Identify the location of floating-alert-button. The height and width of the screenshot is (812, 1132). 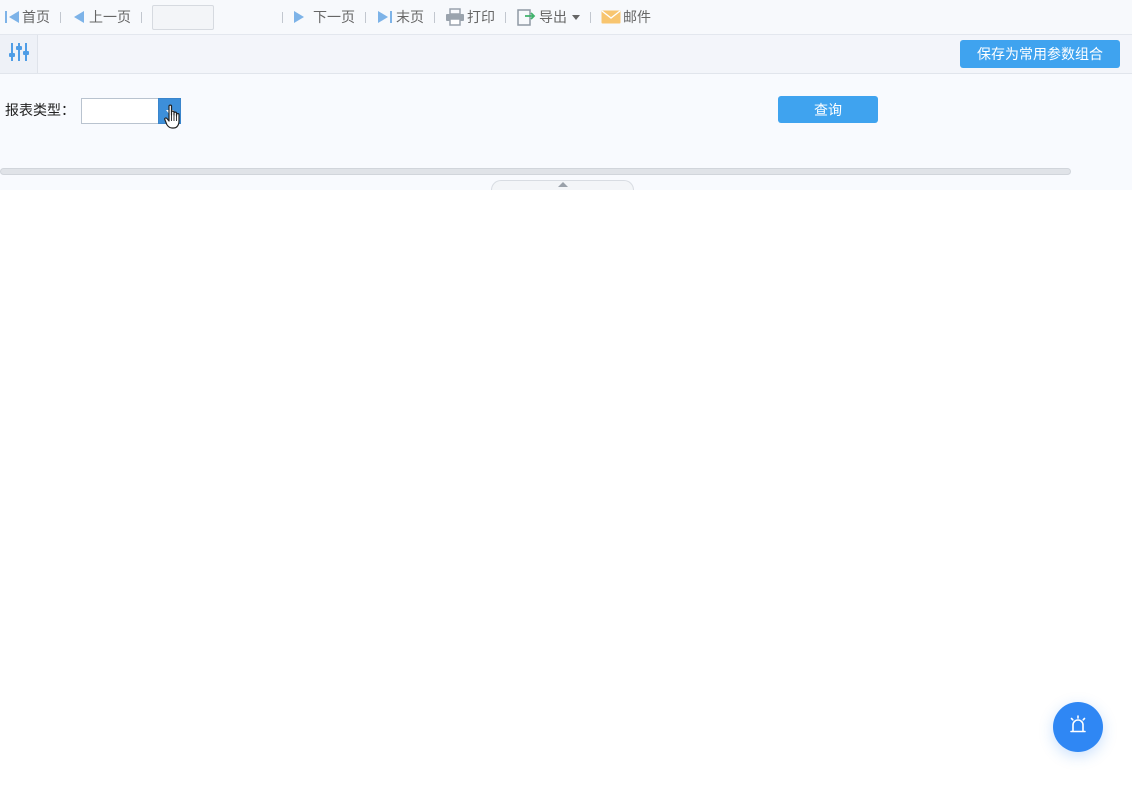
(1078, 727).